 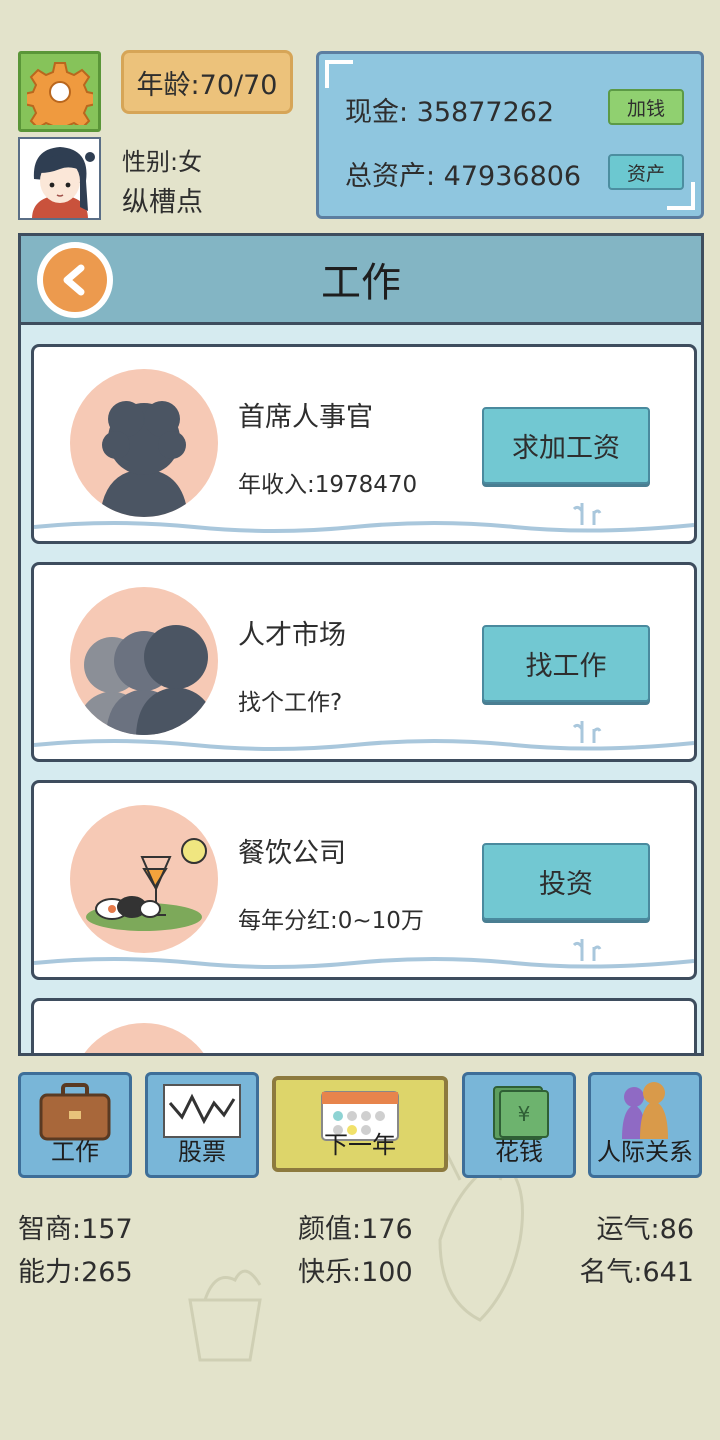 What do you see at coordinates (75, 1272) in the screenshot?
I see `stat-ability: 能力:265` at bounding box center [75, 1272].